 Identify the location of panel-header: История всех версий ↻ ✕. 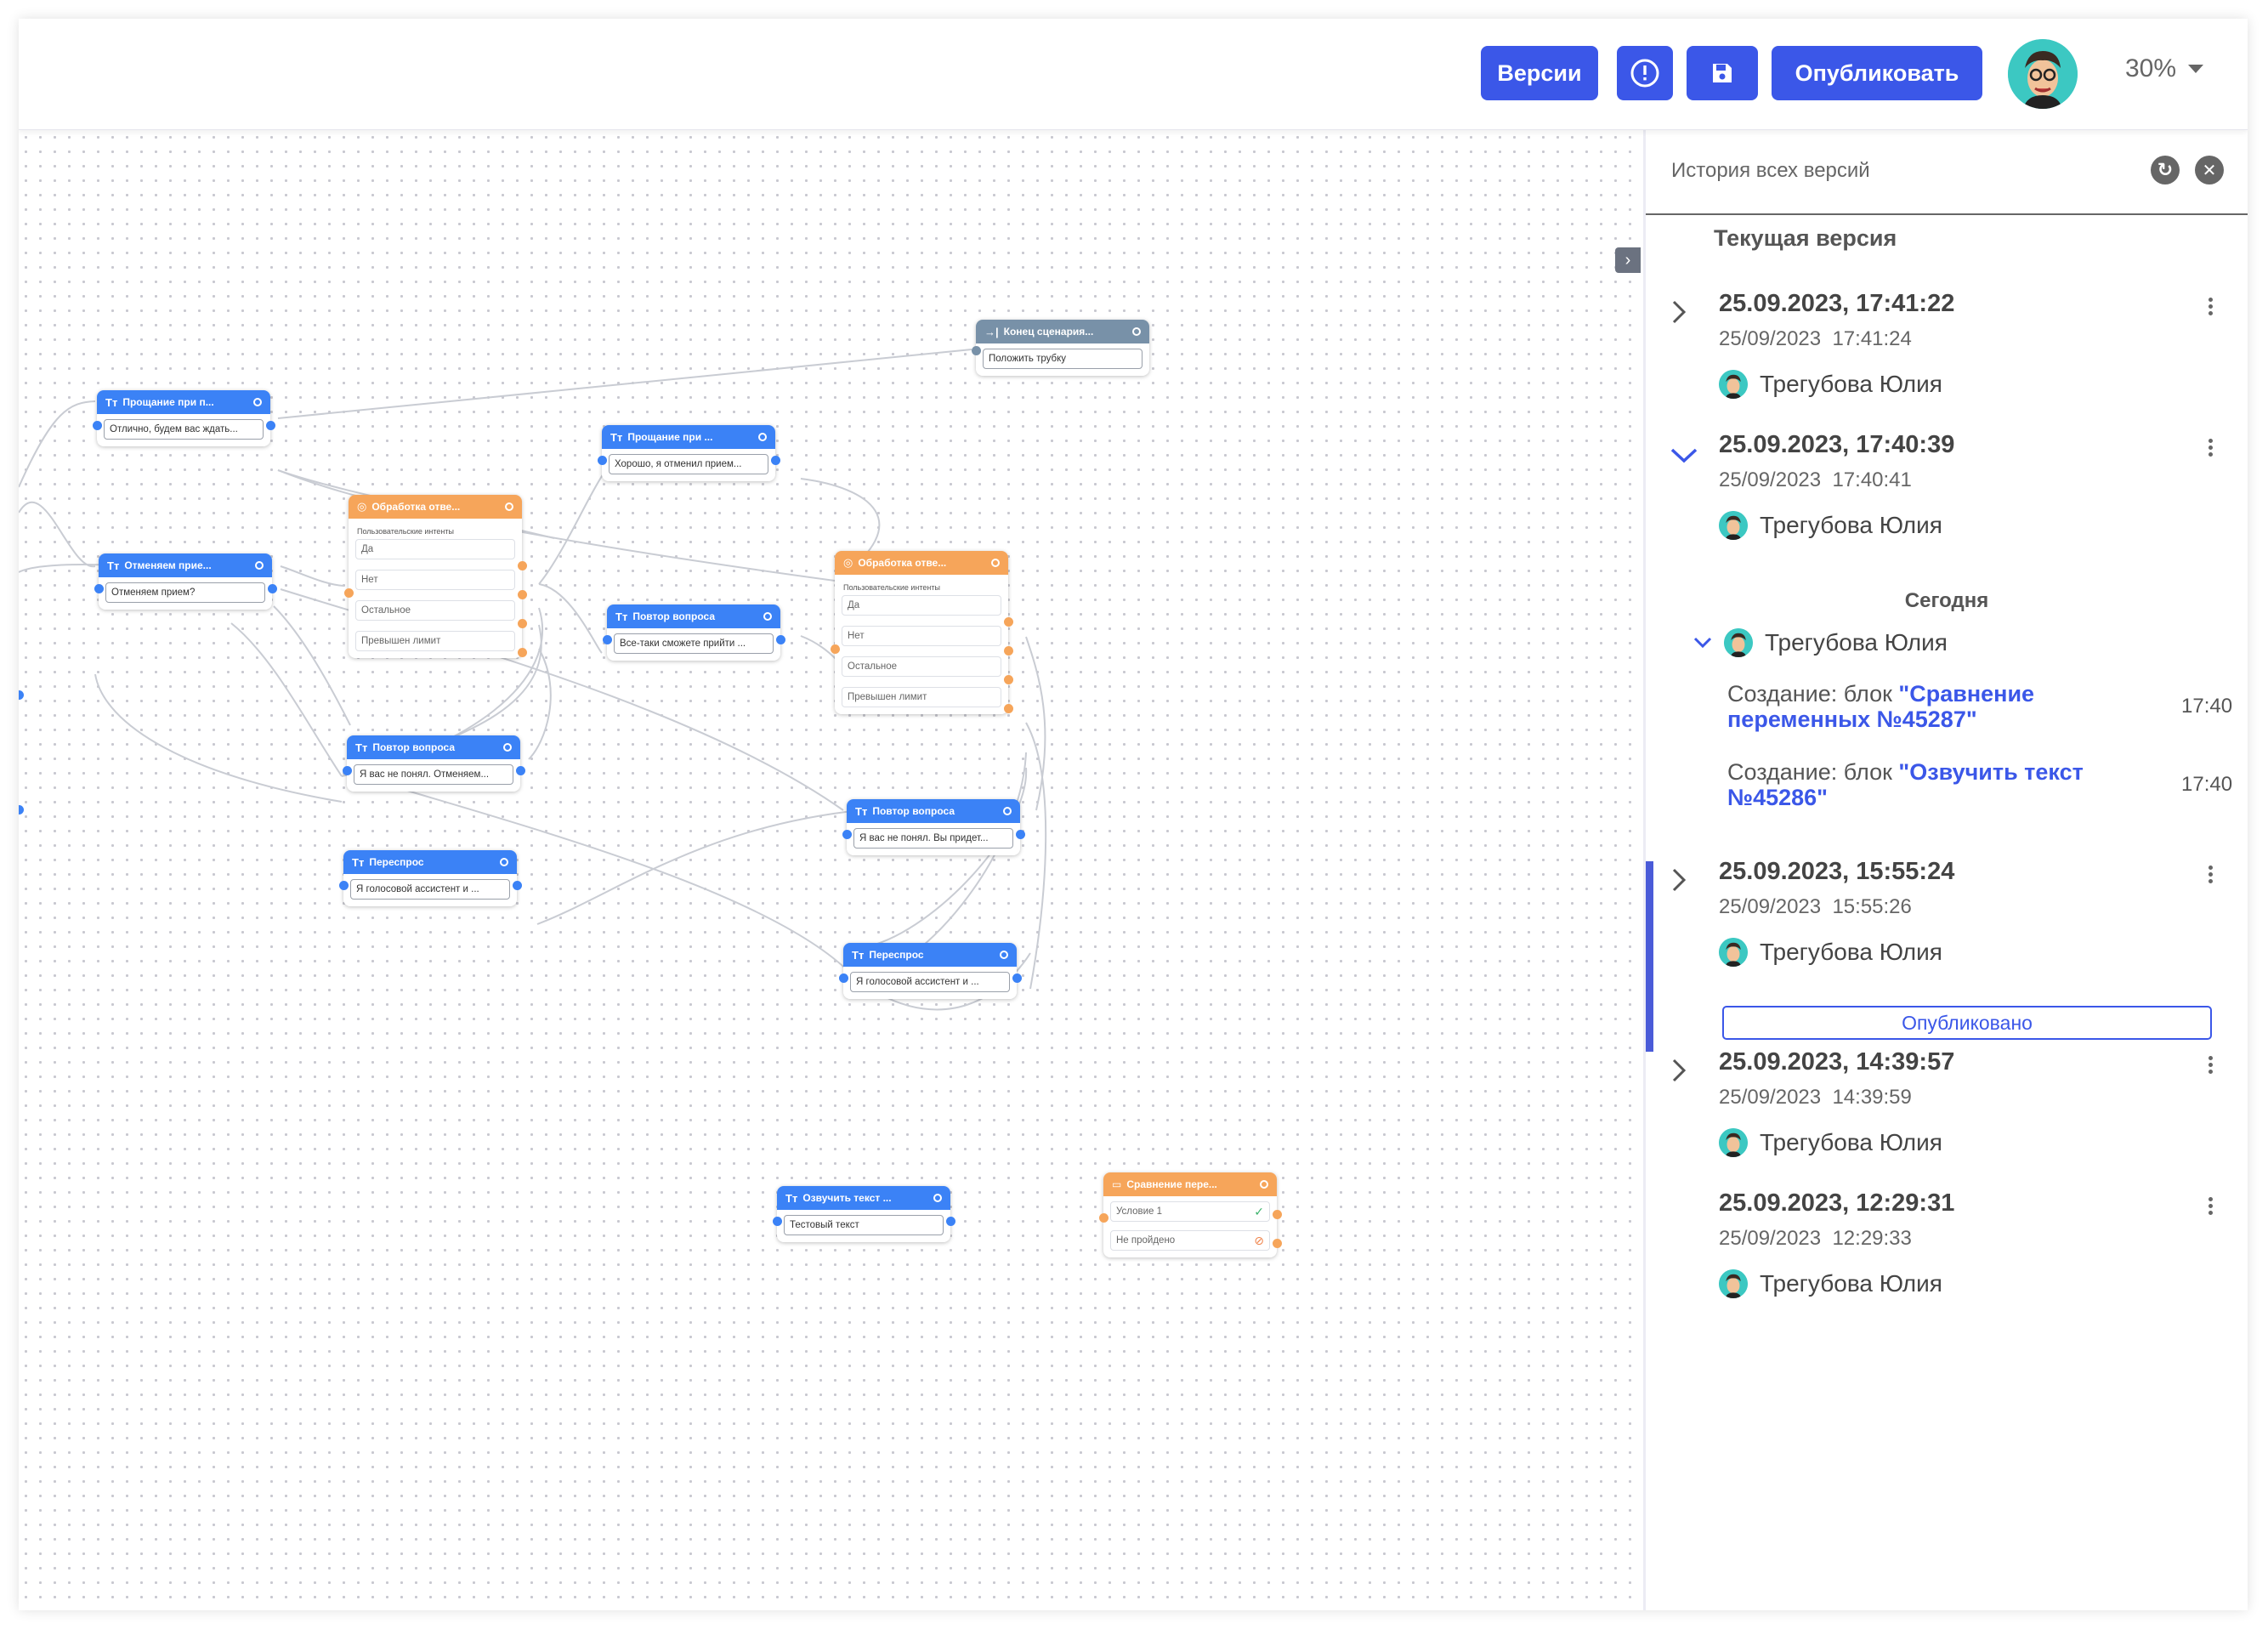
(1947, 173).